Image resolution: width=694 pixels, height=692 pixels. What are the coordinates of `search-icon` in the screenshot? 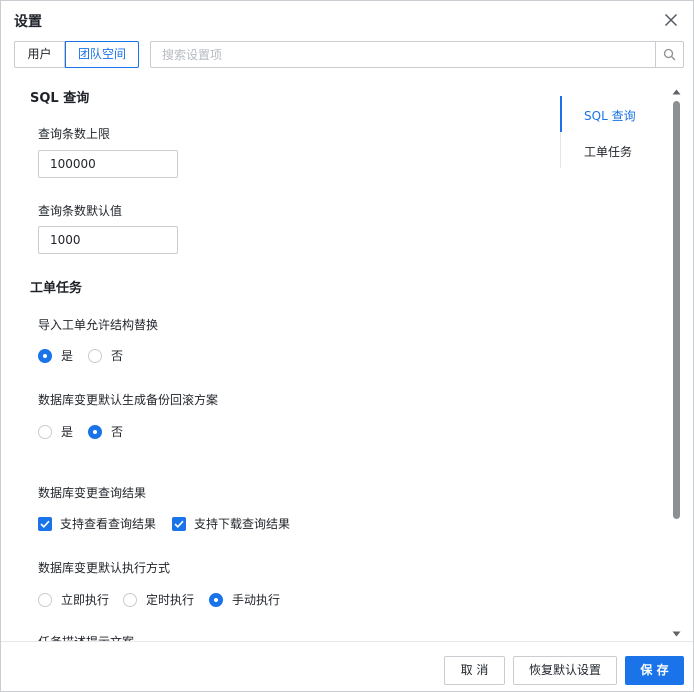 It's located at (669, 54).